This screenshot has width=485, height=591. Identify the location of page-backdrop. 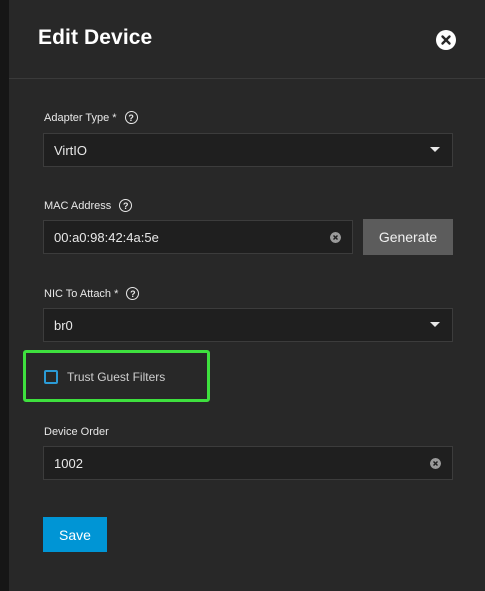
(4, 295).